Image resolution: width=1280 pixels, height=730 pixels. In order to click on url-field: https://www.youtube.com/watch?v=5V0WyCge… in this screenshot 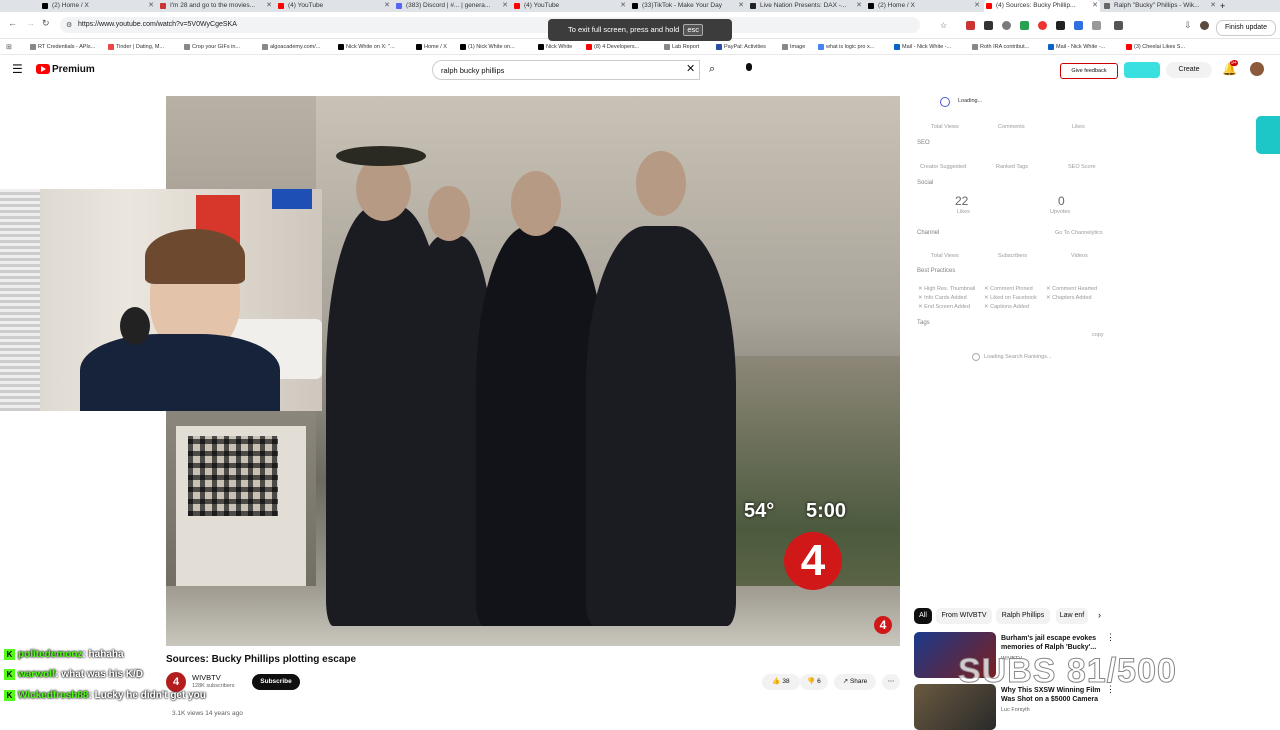, I will do `click(490, 25)`.